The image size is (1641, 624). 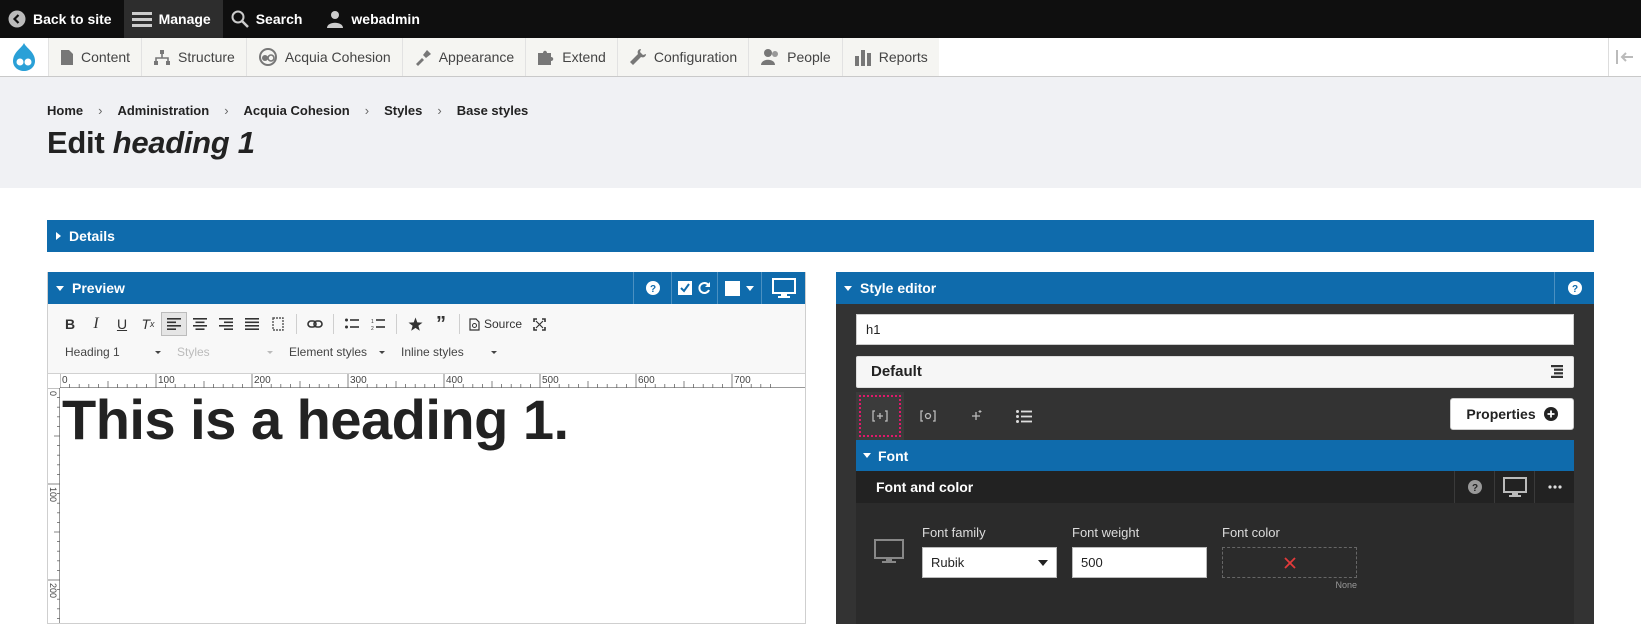 I want to click on star-button, so click(x=415, y=324).